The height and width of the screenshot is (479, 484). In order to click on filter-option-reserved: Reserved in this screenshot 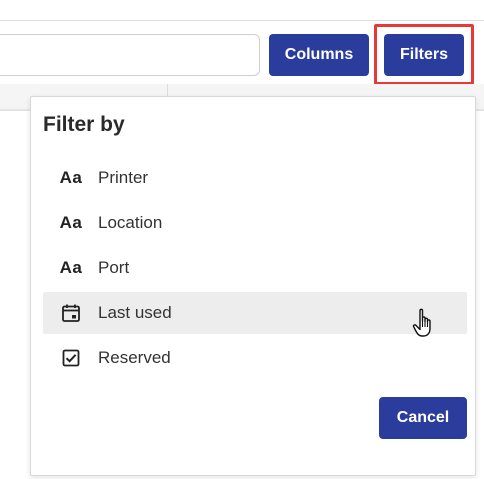, I will do `click(255, 358)`.